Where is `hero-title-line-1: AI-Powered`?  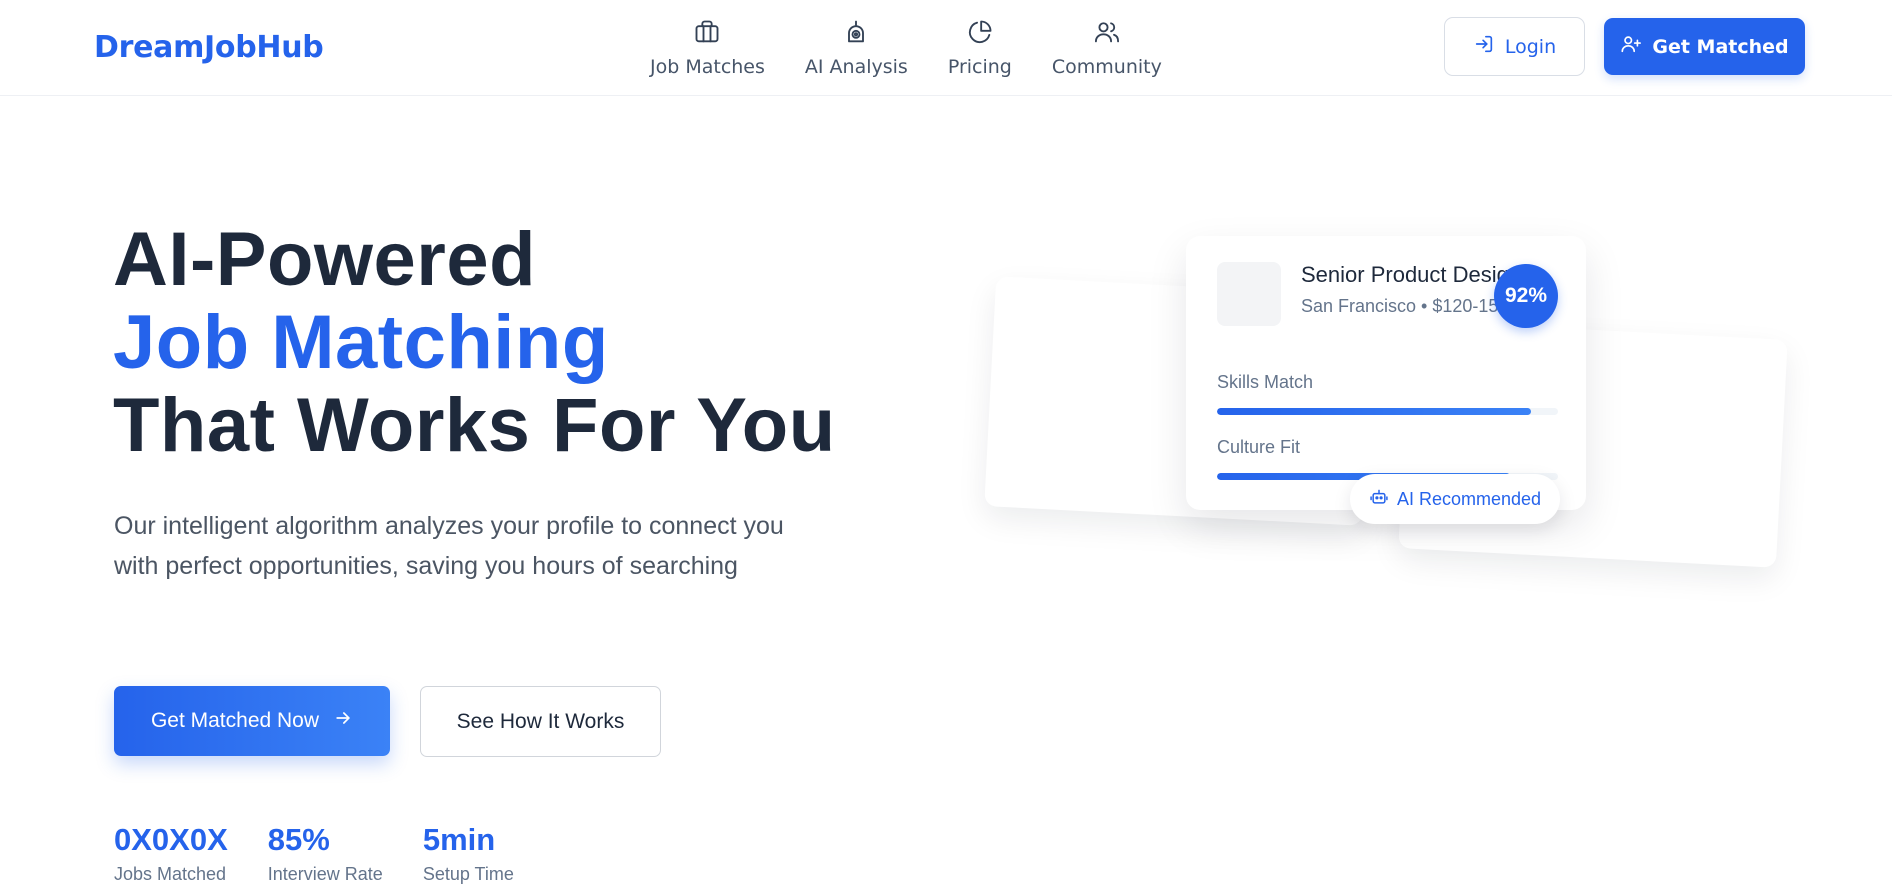
hero-title-line-1: AI-Powered is located at coordinates (325, 259).